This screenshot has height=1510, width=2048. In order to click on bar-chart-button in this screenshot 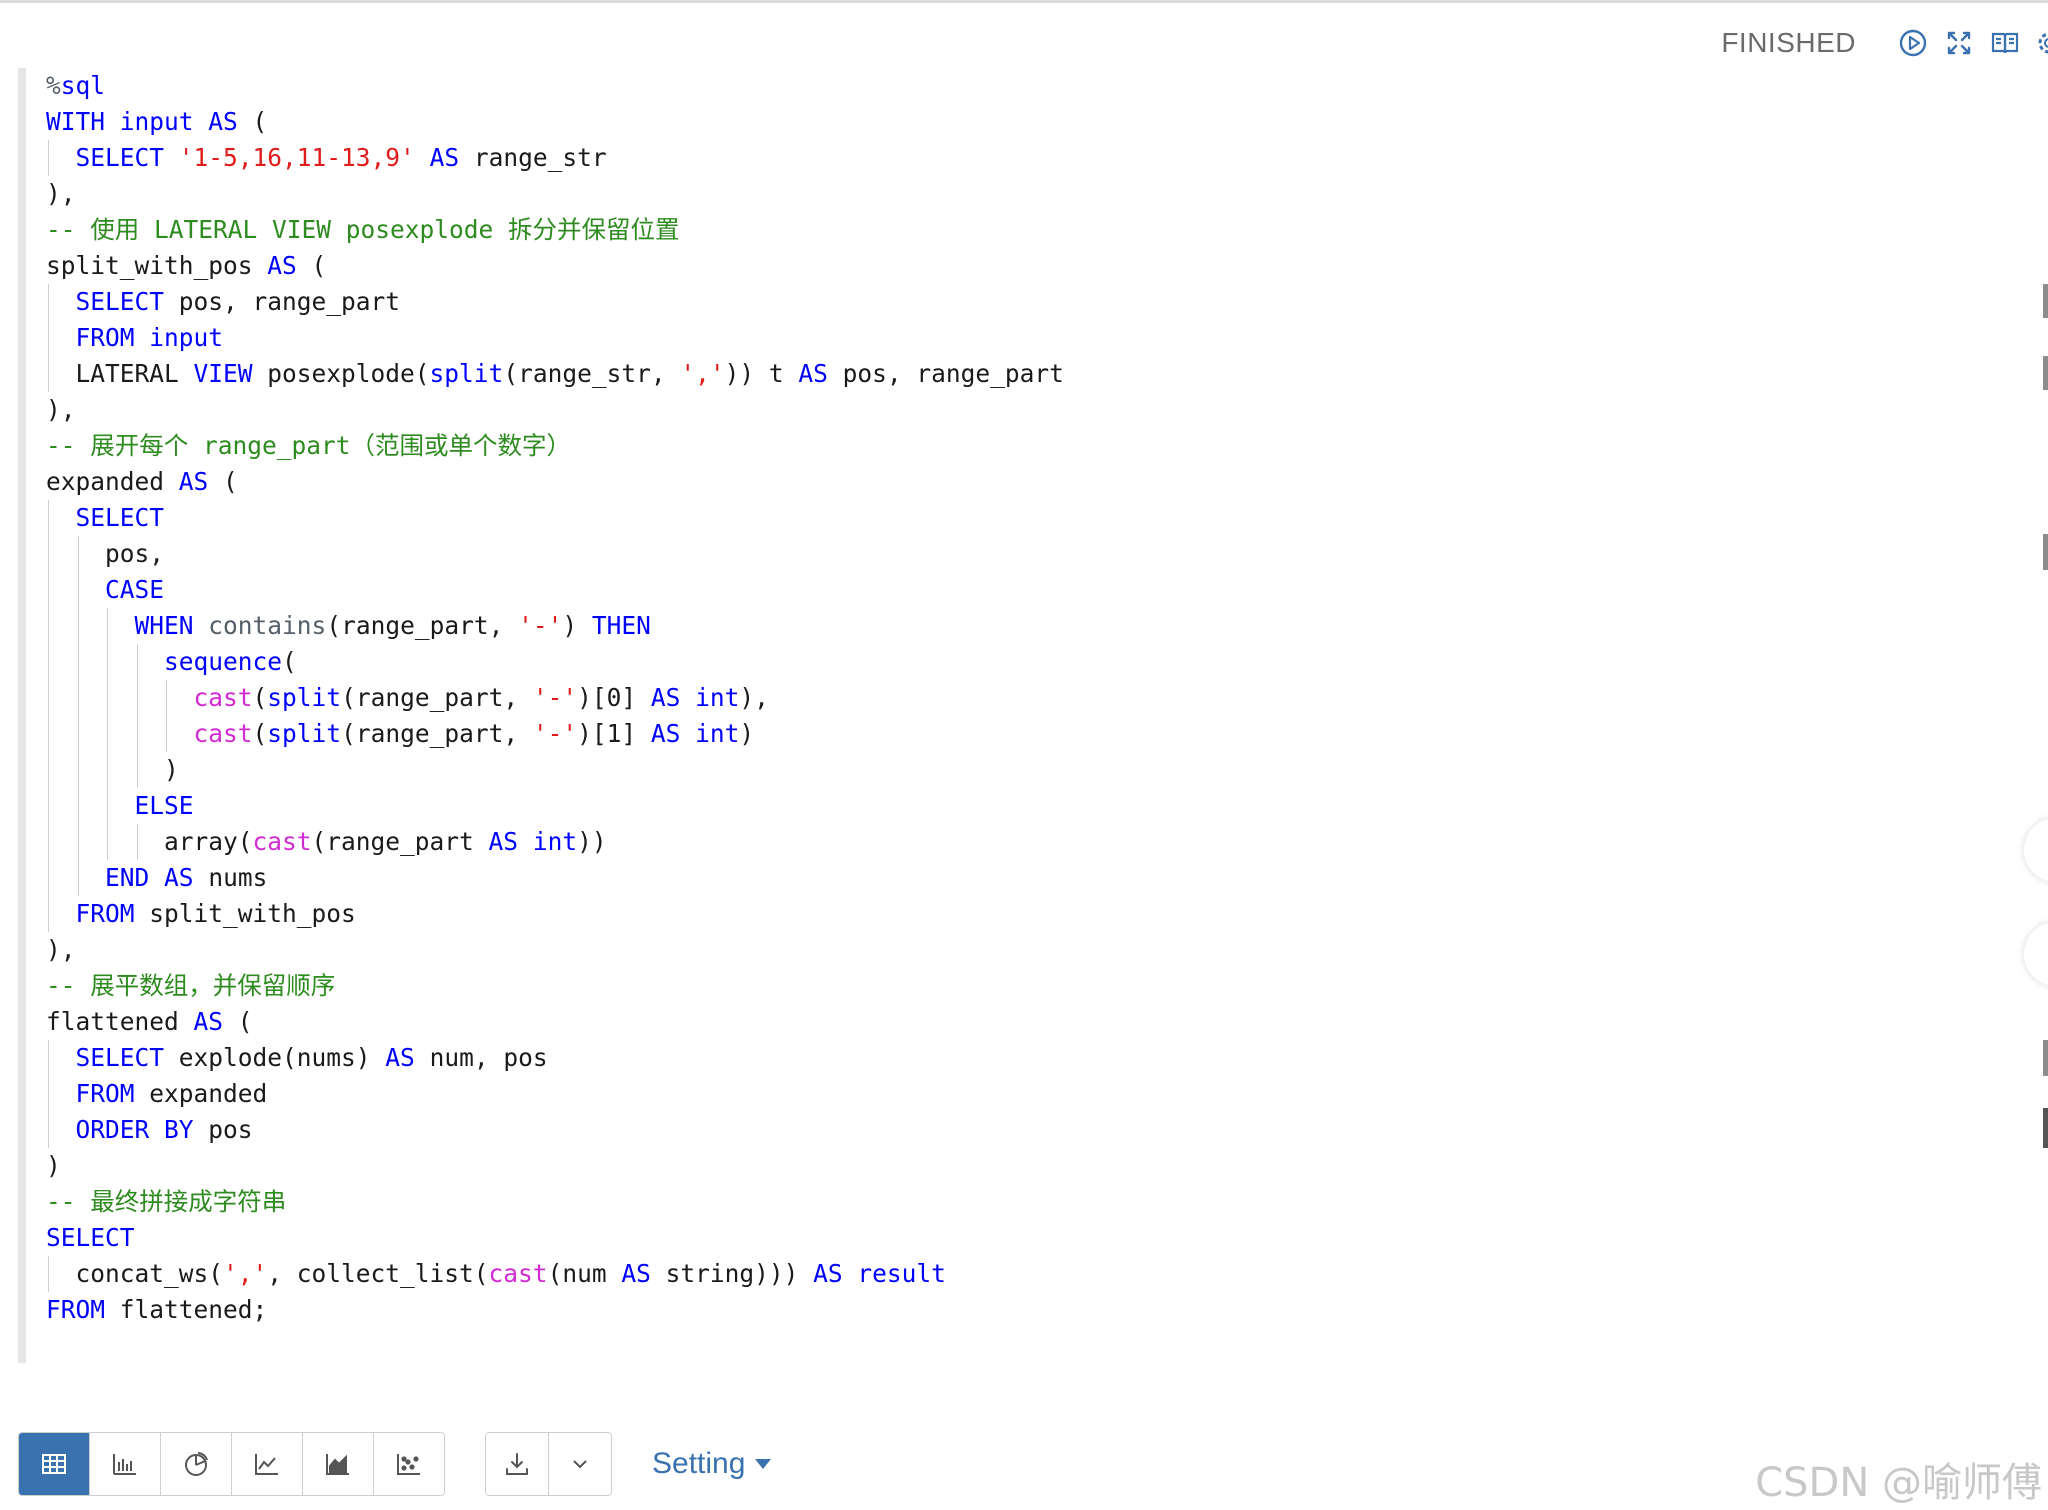, I will do `click(125, 1464)`.